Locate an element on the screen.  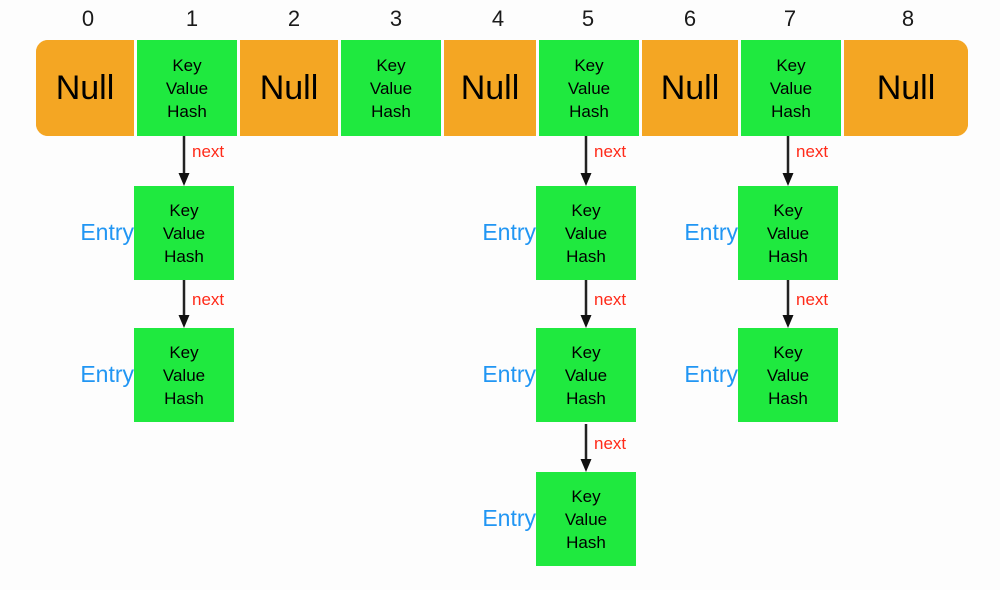
bucket-cell-0: Null is located at coordinates (85, 88).